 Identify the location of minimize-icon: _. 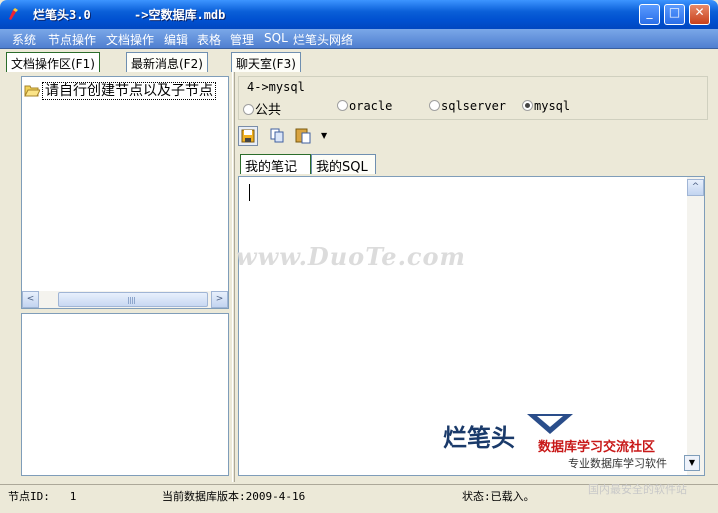
(649, 12).